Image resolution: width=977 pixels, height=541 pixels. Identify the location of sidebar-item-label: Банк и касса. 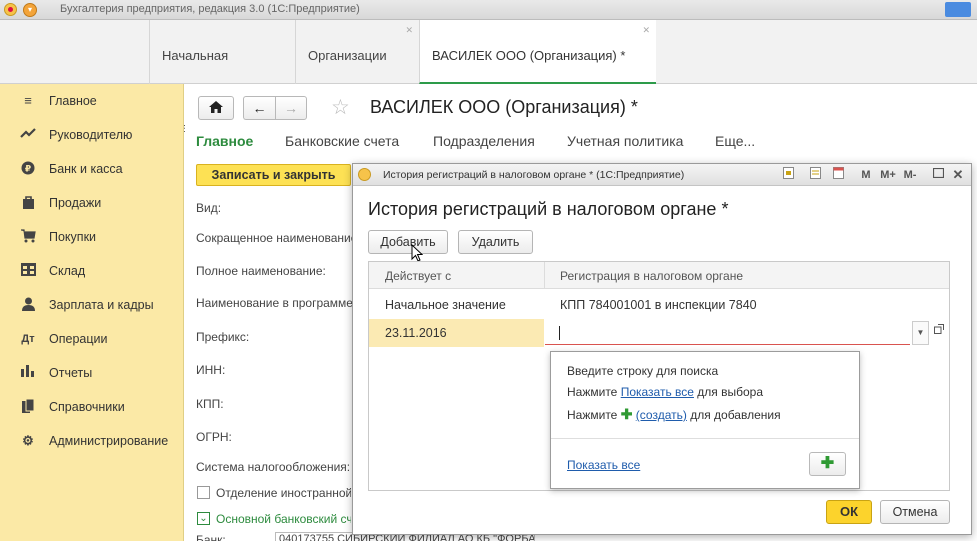
(86, 169).